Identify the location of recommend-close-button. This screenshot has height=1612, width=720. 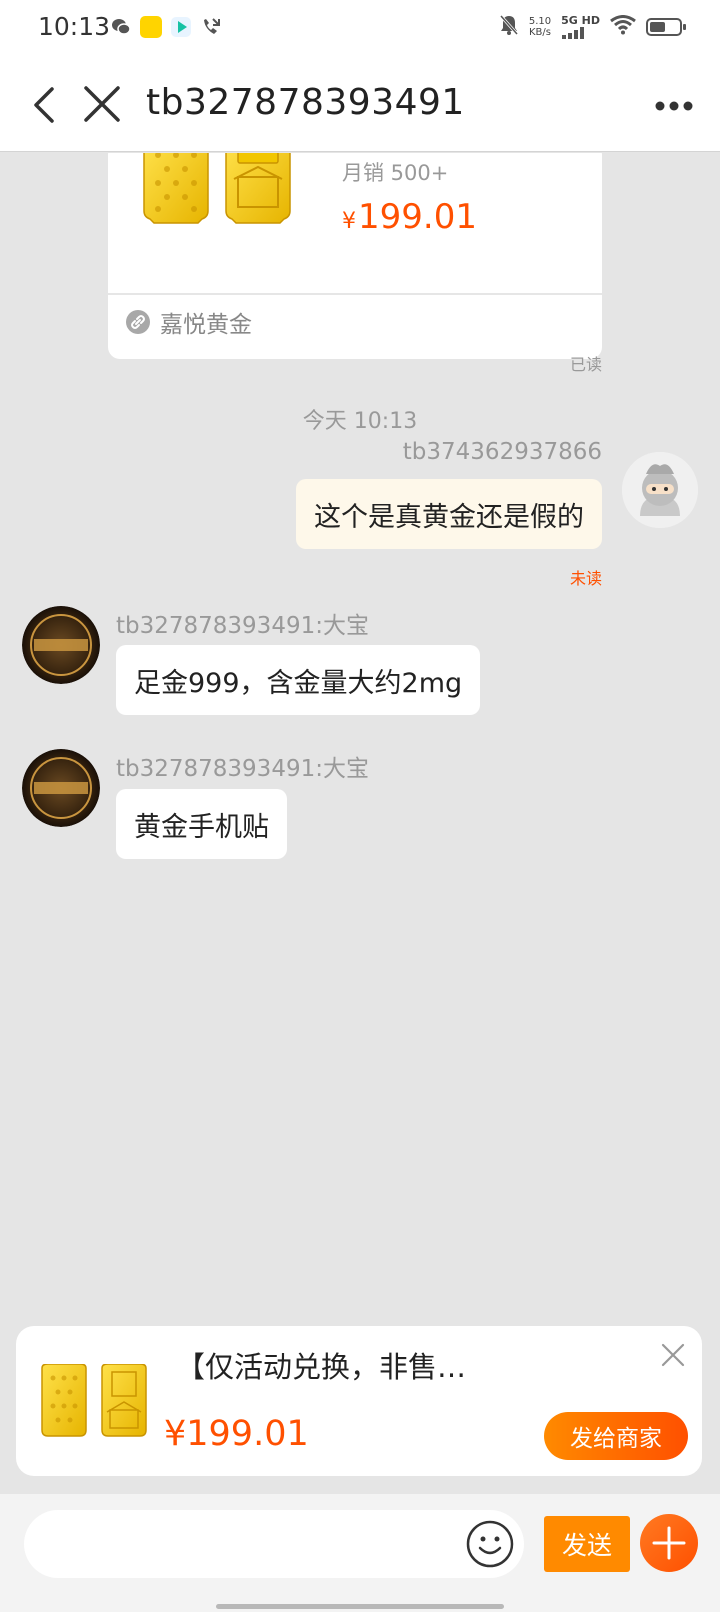
(673, 1355).